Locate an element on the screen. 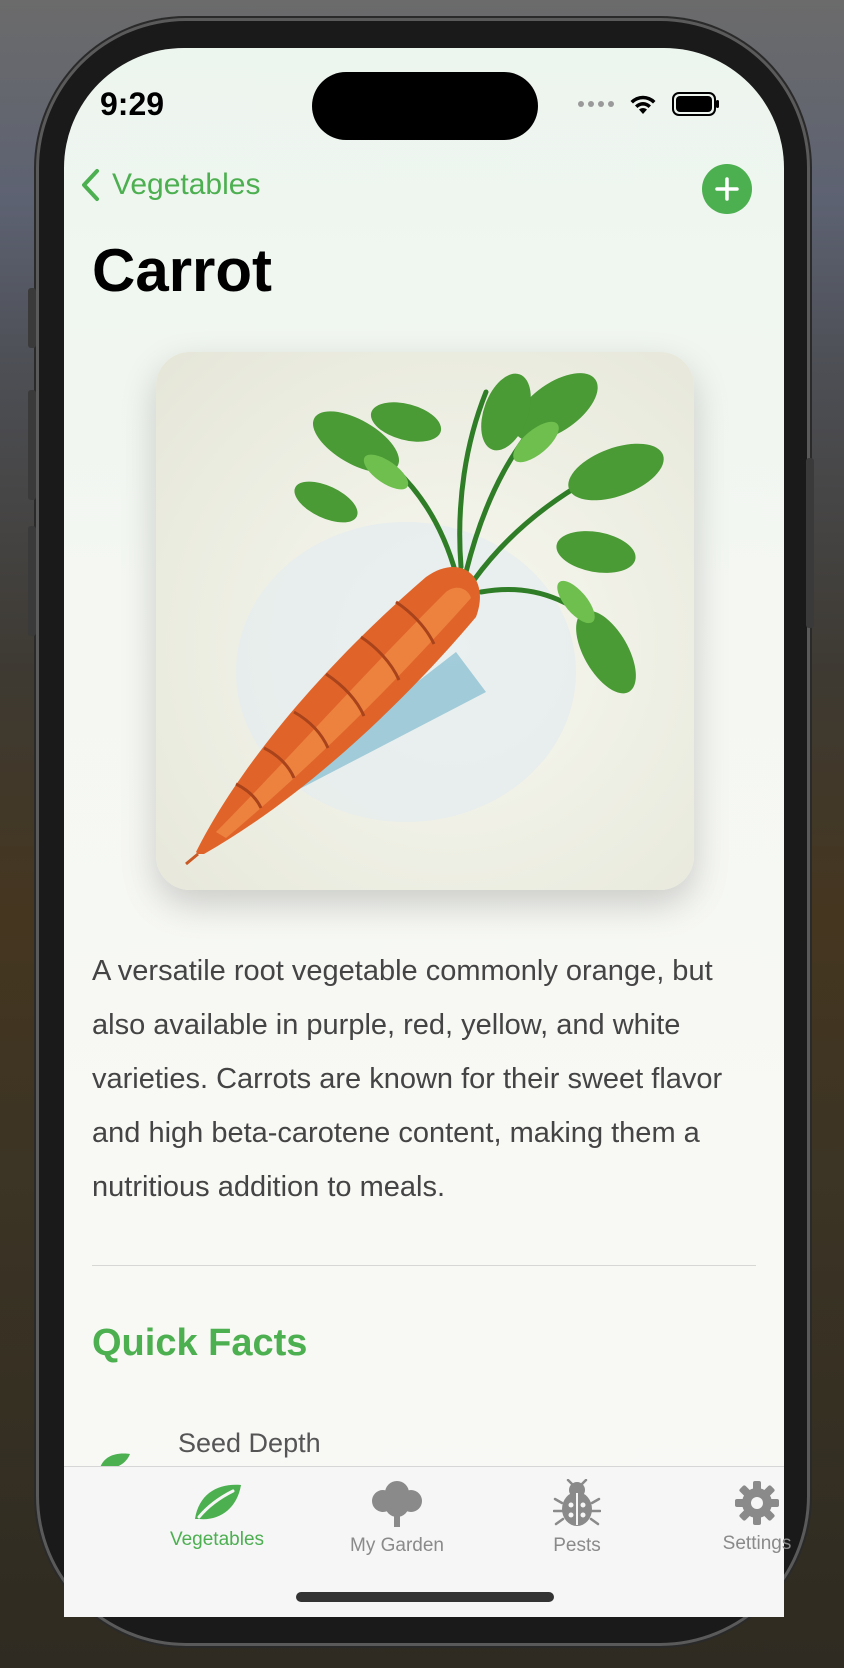  tab-label-my-garden: My Garden is located at coordinates (397, 1545).